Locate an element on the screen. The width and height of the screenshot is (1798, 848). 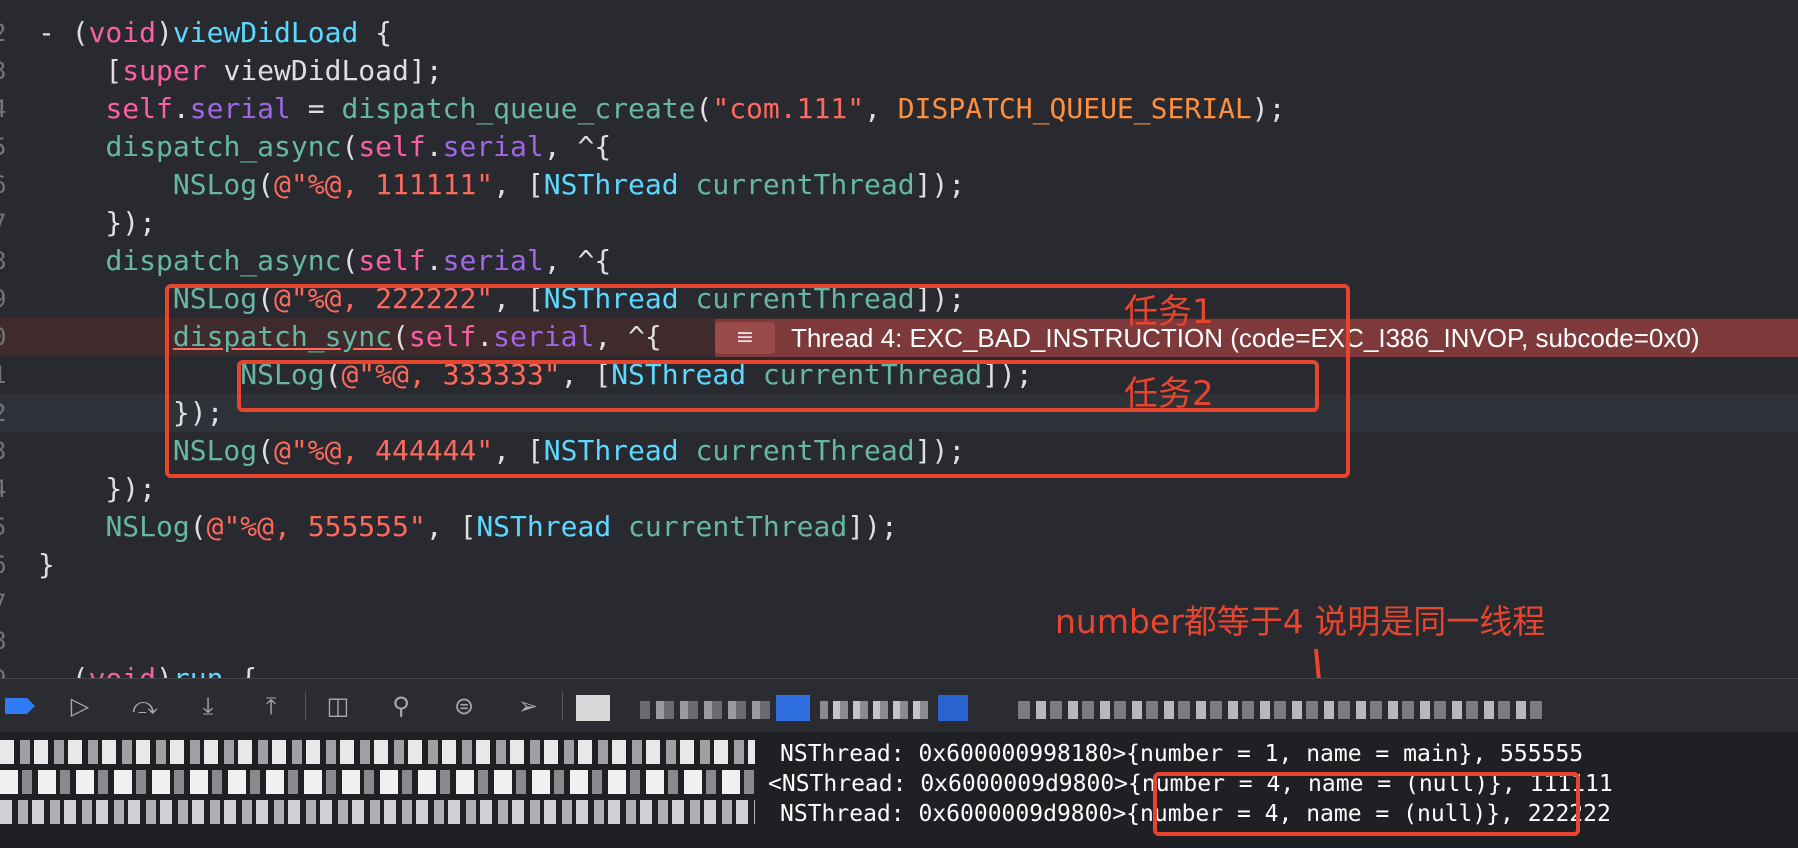
code-token: dispatch_async is located at coordinates (223, 260).